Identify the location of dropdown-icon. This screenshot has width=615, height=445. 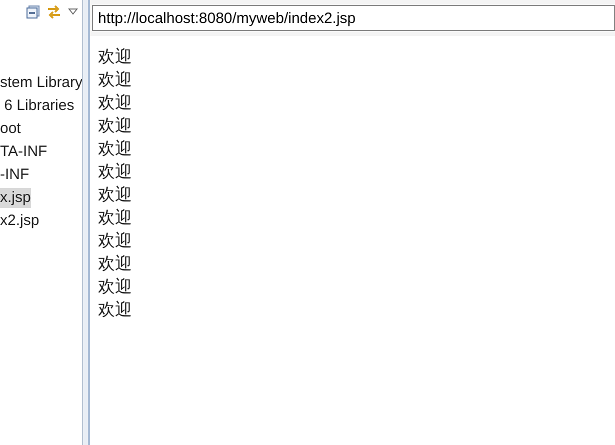
(73, 12).